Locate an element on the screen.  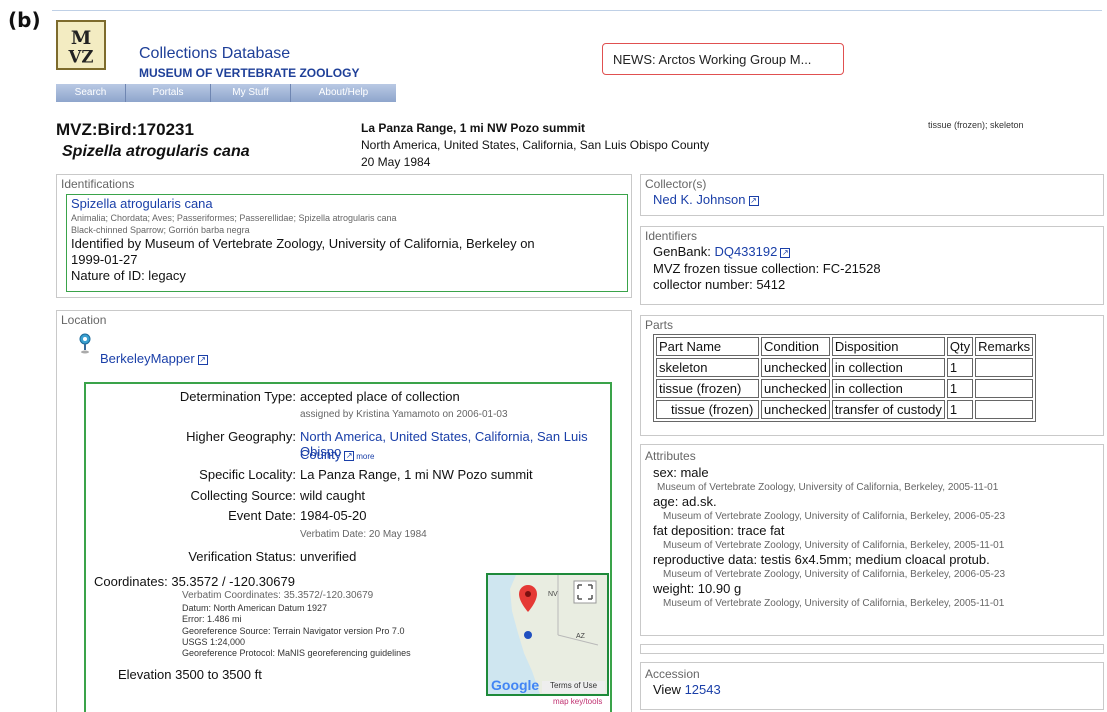
map-label-nv: NV is located at coordinates (553, 594).